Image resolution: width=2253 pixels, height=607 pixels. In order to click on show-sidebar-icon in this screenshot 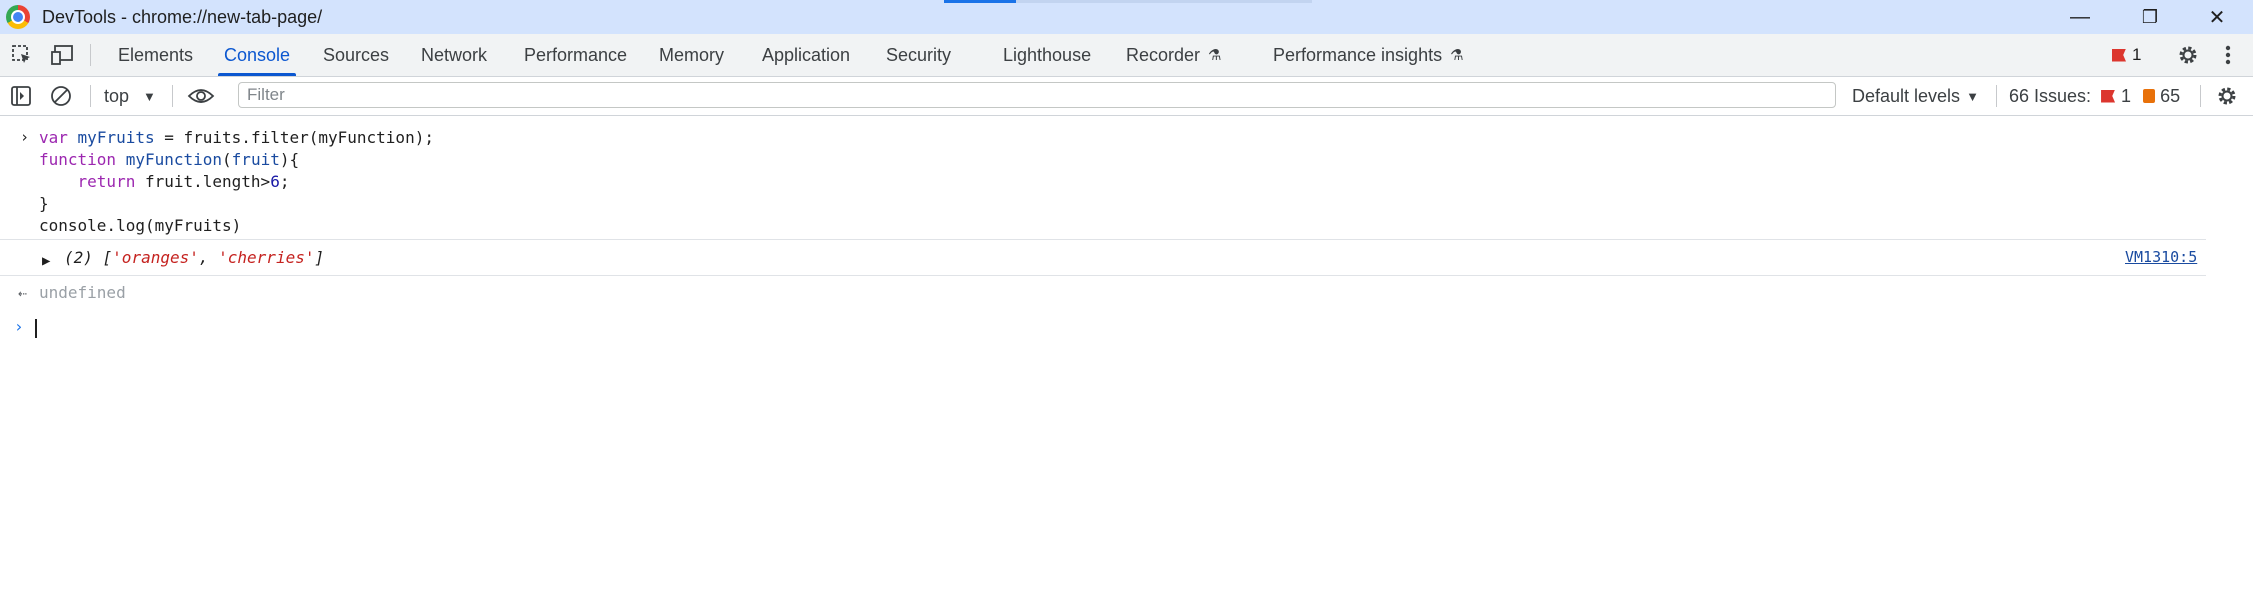, I will do `click(21, 96)`.